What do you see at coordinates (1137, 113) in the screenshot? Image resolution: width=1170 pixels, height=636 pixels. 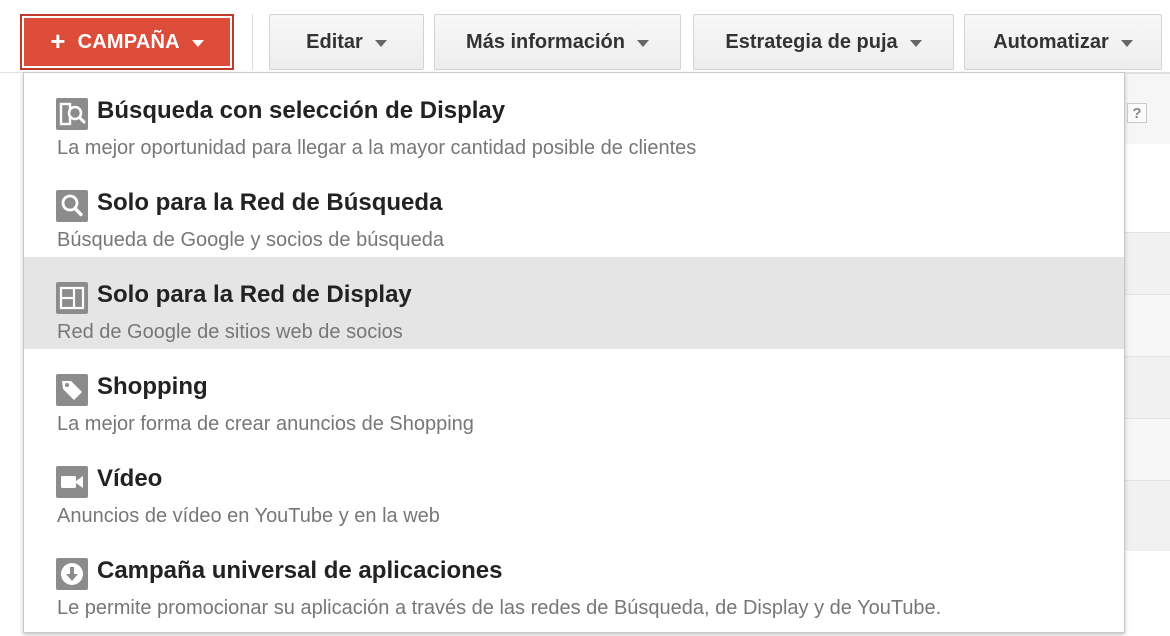 I see `help-icon: ?` at bounding box center [1137, 113].